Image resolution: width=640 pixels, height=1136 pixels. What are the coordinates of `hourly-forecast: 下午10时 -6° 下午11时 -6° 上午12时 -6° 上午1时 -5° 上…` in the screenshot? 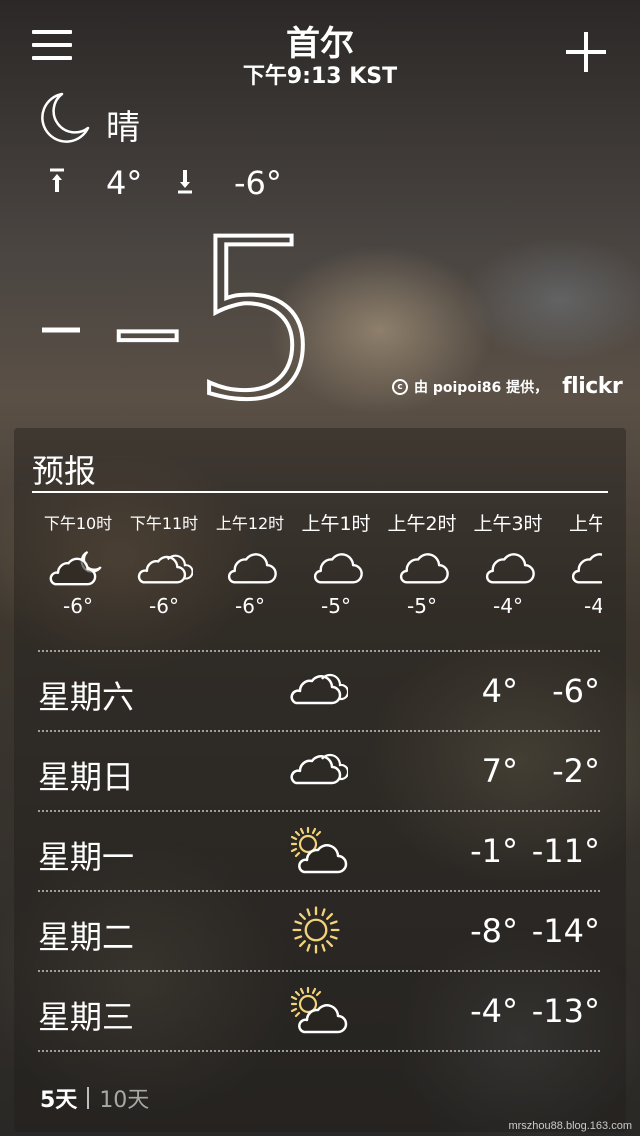 It's located at (317, 575).